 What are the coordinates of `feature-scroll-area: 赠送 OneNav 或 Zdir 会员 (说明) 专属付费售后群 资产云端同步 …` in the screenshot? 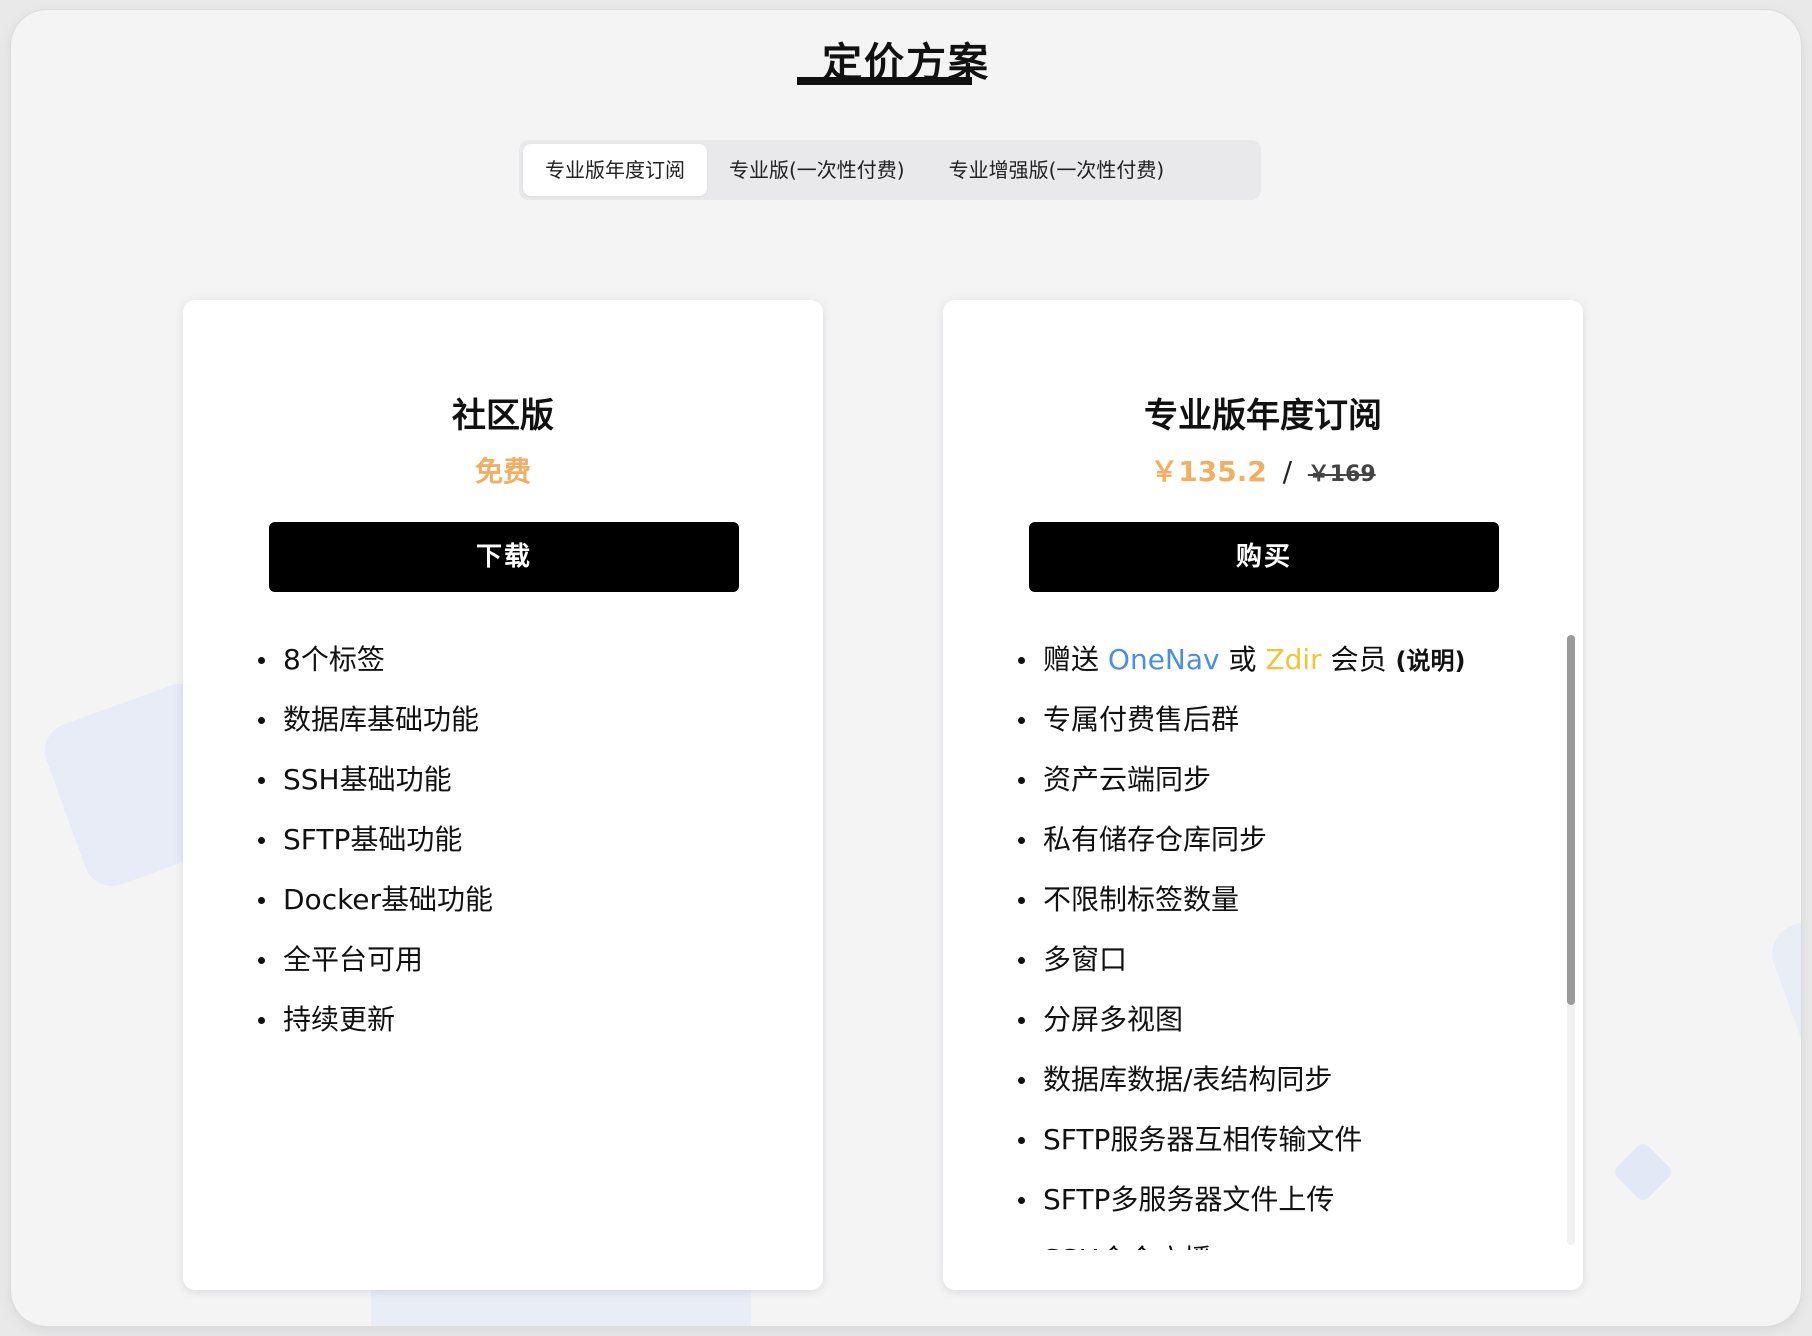 It's located at (1275, 940).